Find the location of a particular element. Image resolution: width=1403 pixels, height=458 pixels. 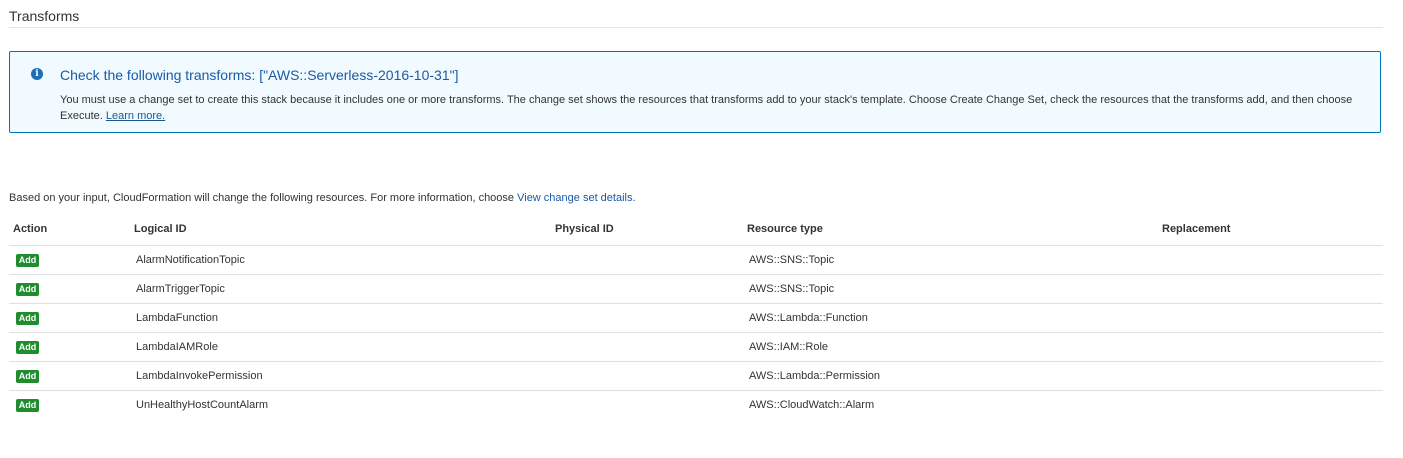

resource-type-cell: AWS::Lambda::Permission is located at coordinates (815, 376).